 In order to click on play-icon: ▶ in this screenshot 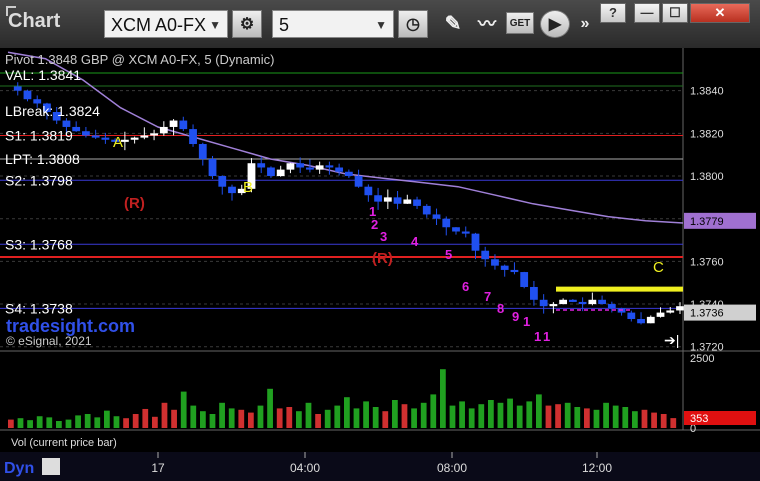, I will do `click(555, 24)`.